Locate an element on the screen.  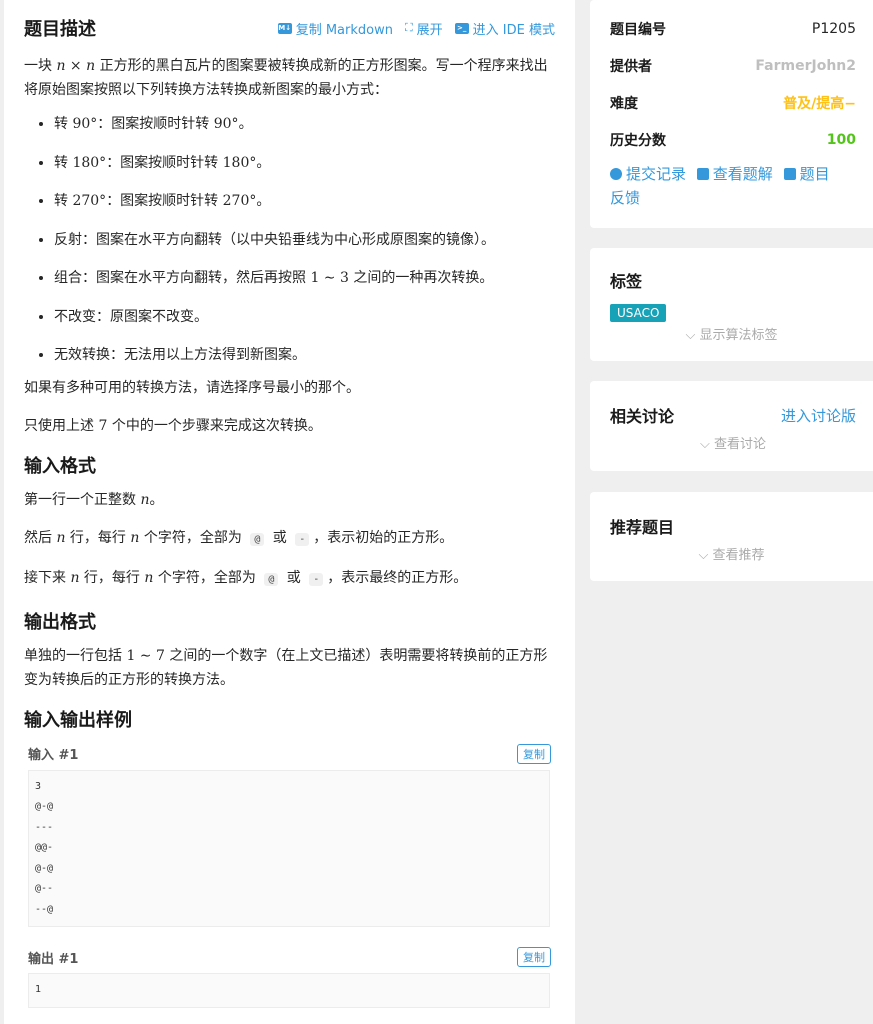
input-line-1: 第一行一个正整数 n。 is located at coordinates (94, 499).